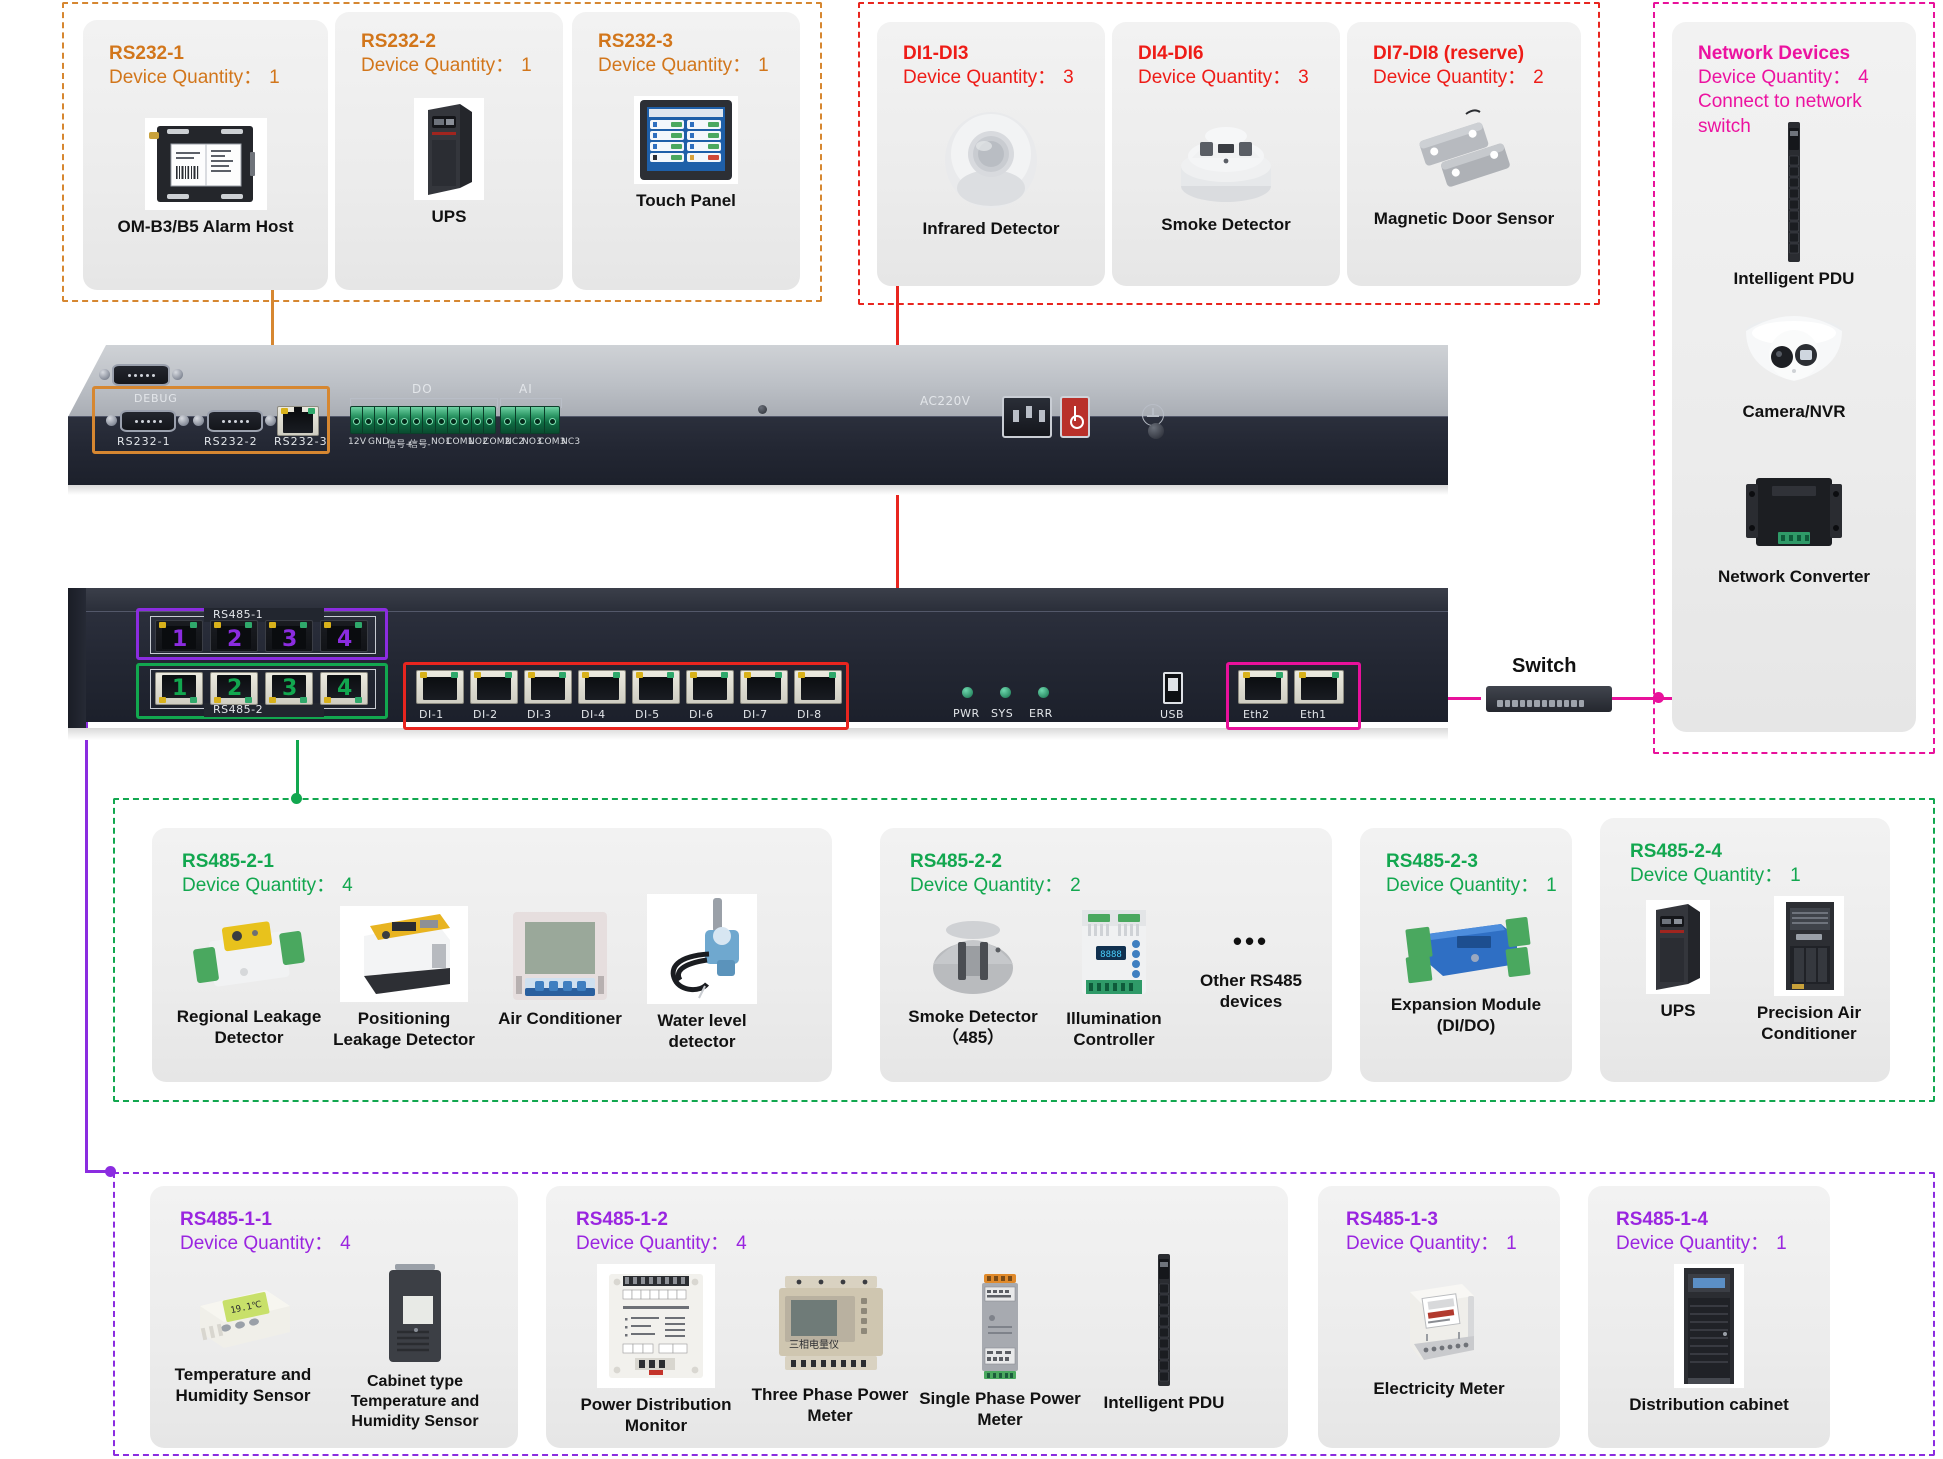 This screenshot has height=1459, width=1943. I want to click on device-label: Expansion Module (DI/DO), so click(1466, 1015).